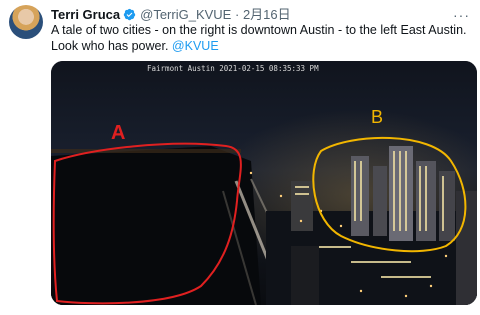  What do you see at coordinates (26, 22) in the screenshot?
I see `avatar` at bounding box center [26, 22].